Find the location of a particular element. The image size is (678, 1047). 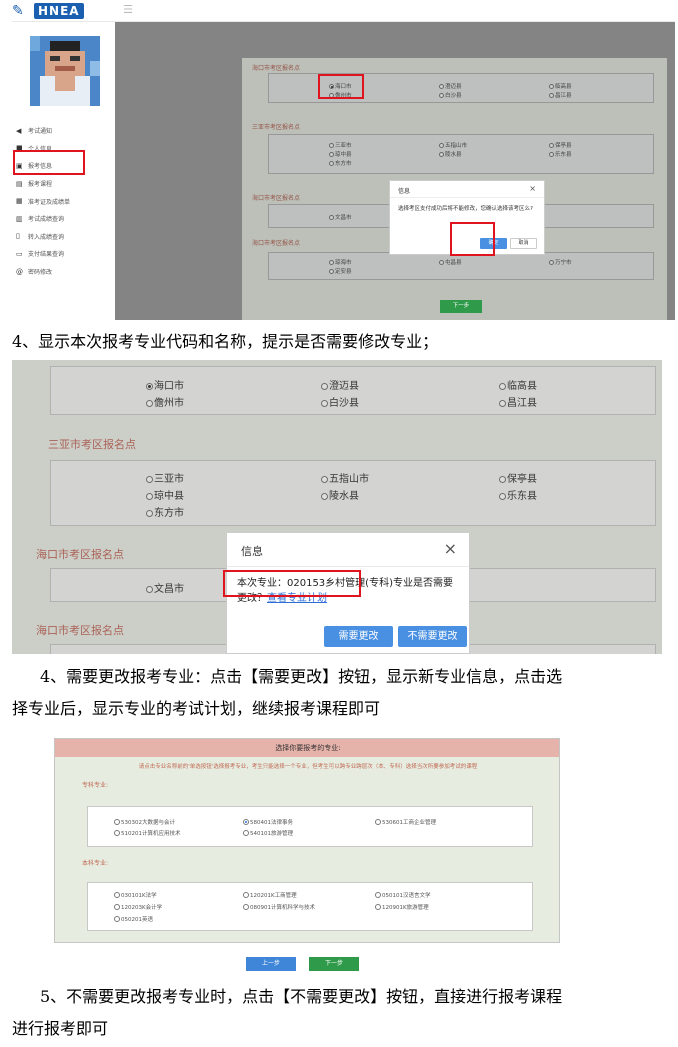

sidebar-item-admission: ▦ 准考证及成绩单 is located at coordinates (64, 201).